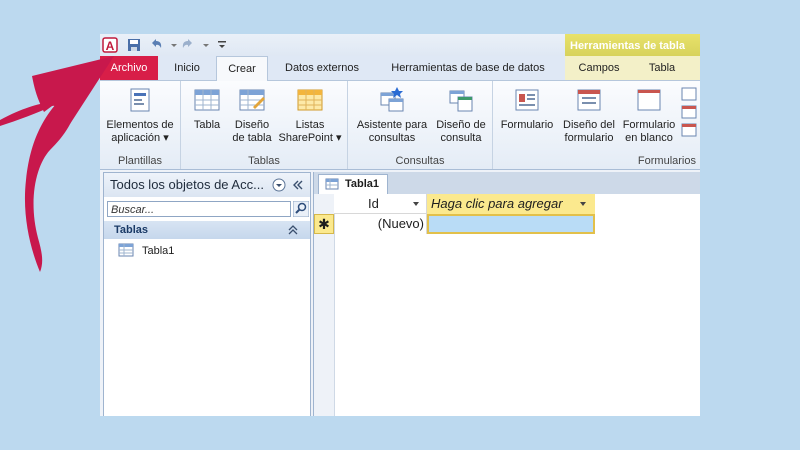 This screenshot has width=800, height=450. What do you see at coordinates (324, 224) in the screenshot?
I see `new-record-marker: ✱` at bounding box center [324, 224].